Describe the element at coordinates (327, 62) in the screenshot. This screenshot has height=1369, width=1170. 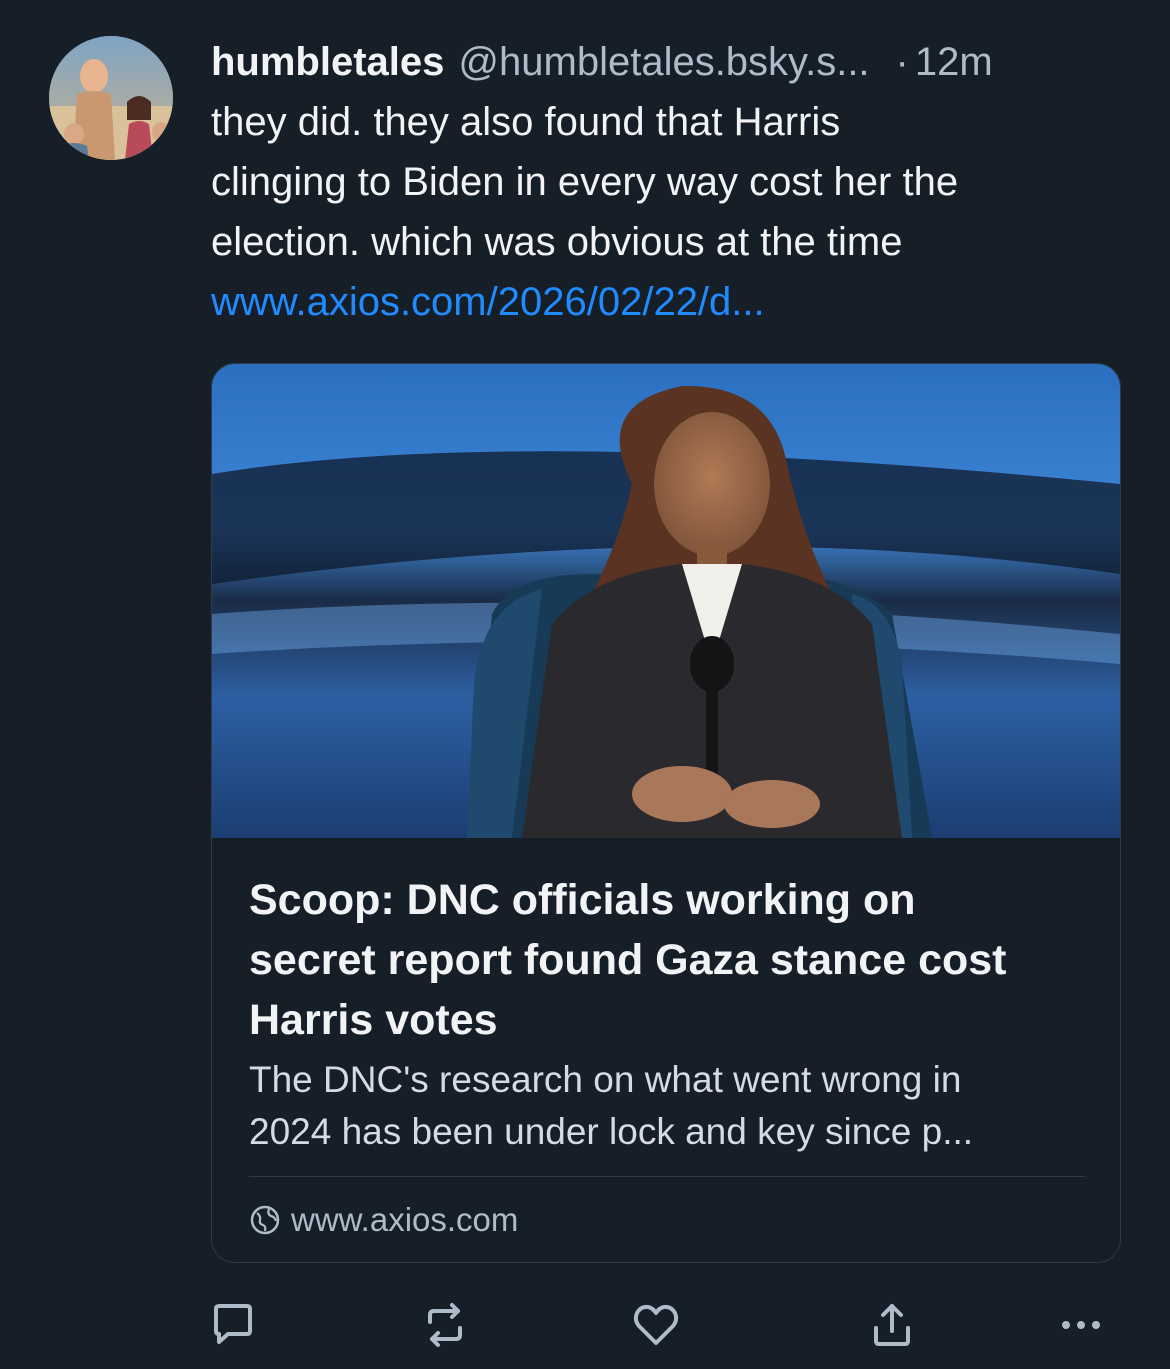
I see `display-name: humbletales` at that location.